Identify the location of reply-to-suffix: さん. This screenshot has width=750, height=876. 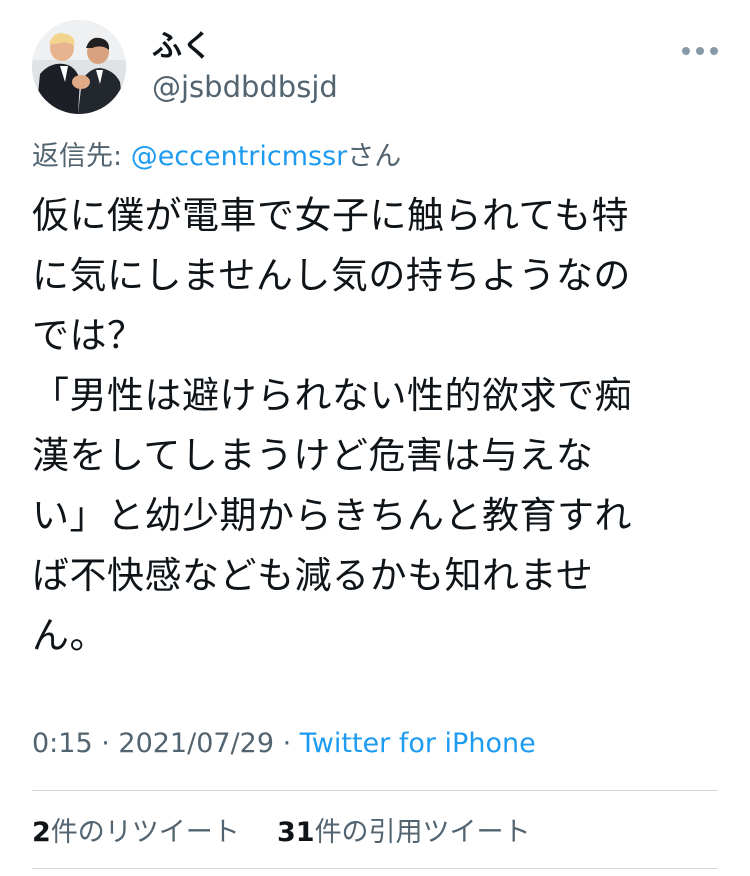
(374, 156).